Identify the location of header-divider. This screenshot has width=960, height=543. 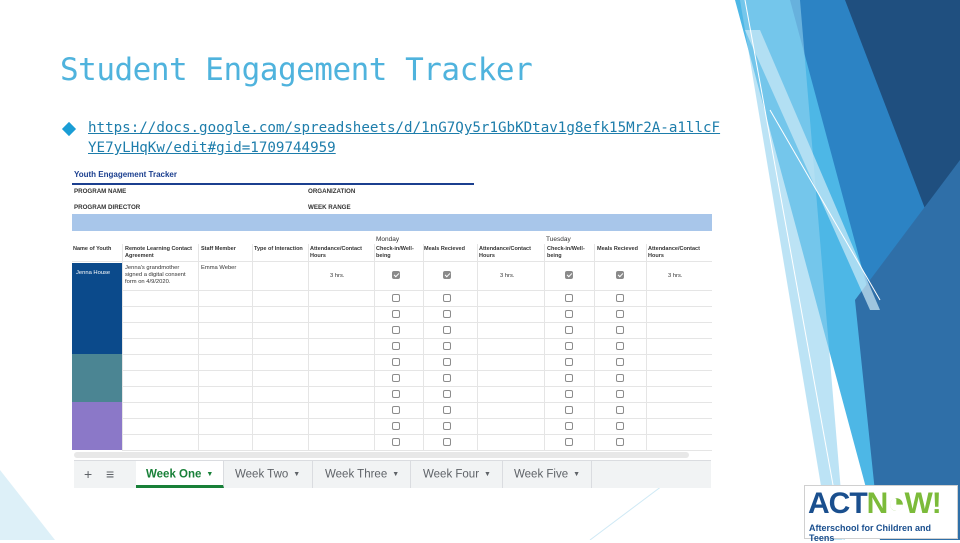
(392, 261).